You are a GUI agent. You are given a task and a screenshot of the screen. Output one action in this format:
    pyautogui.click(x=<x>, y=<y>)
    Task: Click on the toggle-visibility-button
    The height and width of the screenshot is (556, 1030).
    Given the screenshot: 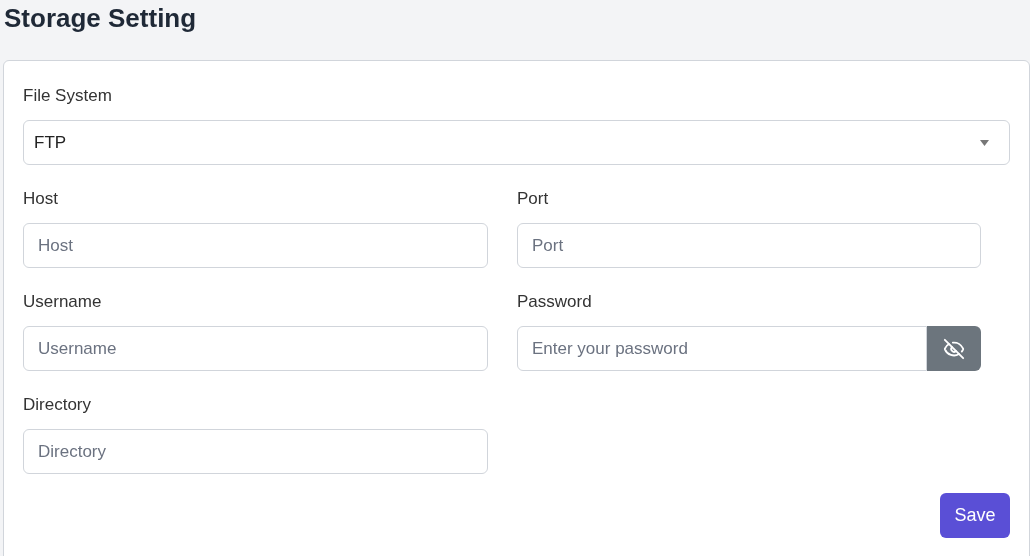 What is the action you would take?
    pyautogui.click(x=954, y=348)
    